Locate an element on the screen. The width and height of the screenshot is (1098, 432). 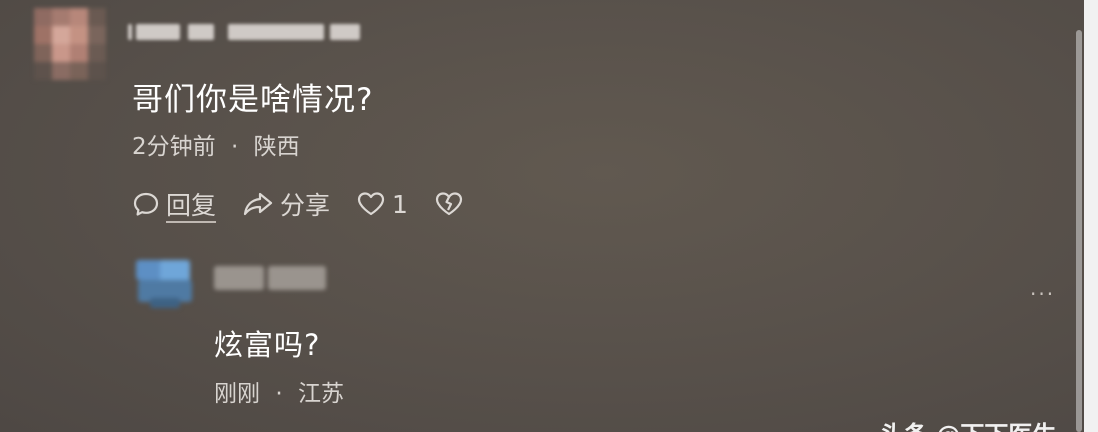
speech-bubble-icon is located at coordinates (146, 204).